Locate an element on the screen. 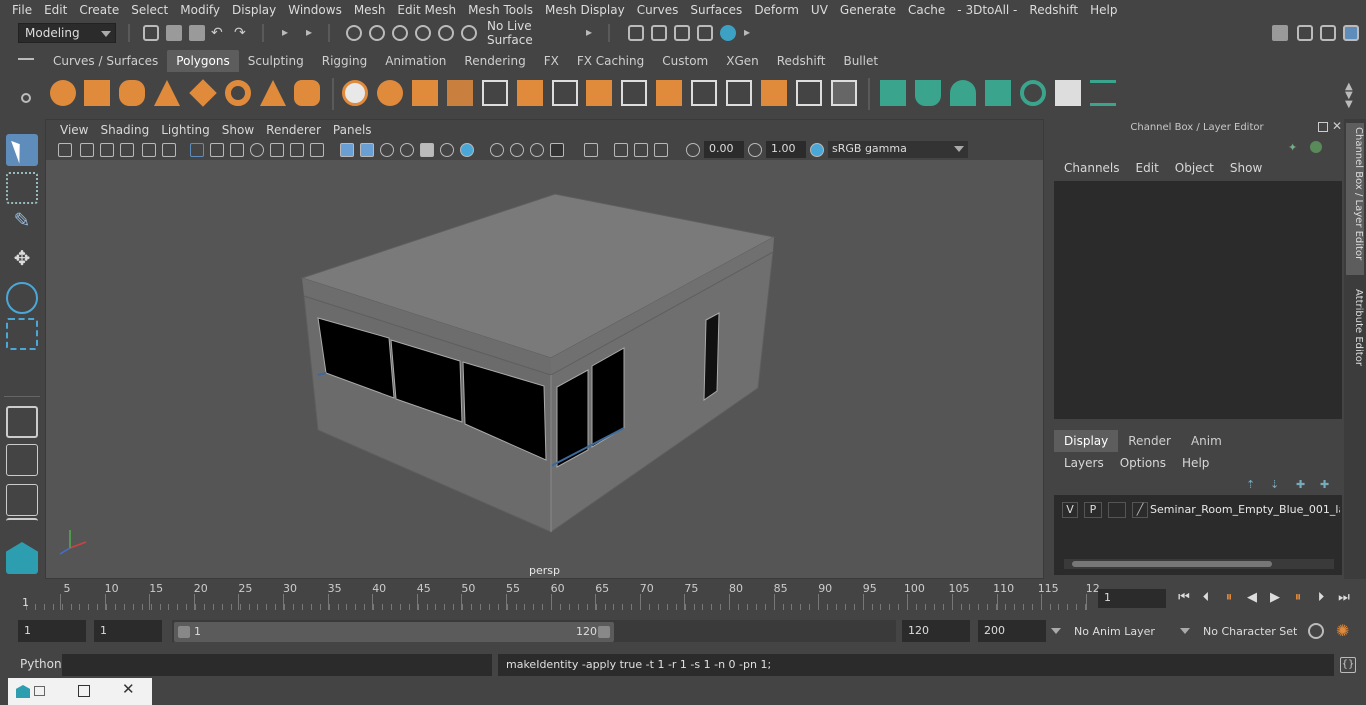 Image resolution: width=1366 pixels, height=705 pixels. lasso-tool-icon is located at coordinates (22, 188).